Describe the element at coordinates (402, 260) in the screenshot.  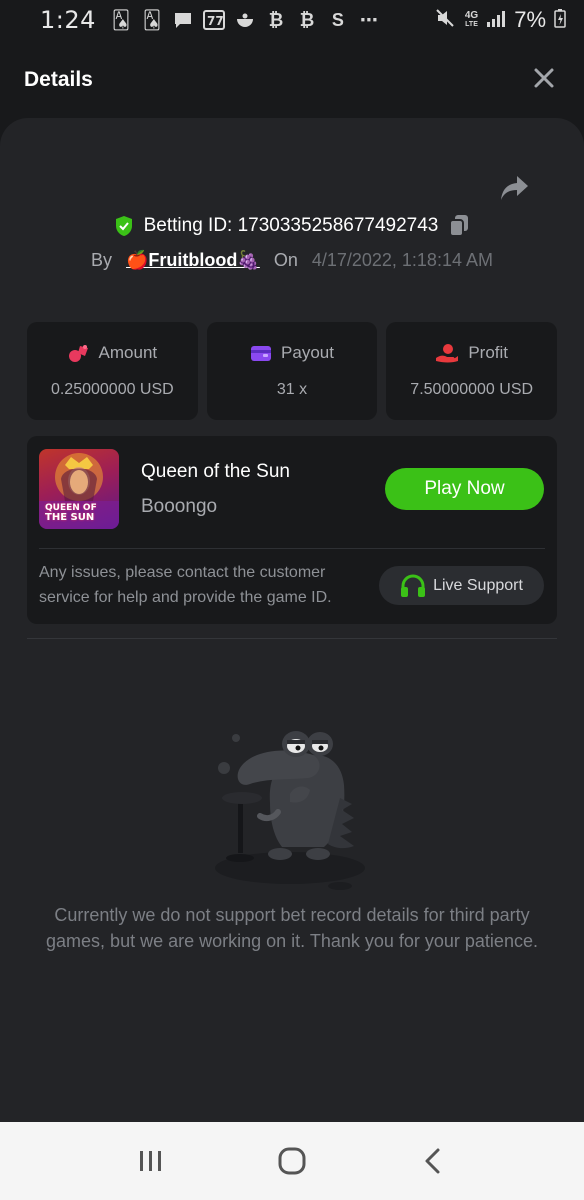
I see `bet-date: 4/17/2022, 1:18:14 AM` at that location.